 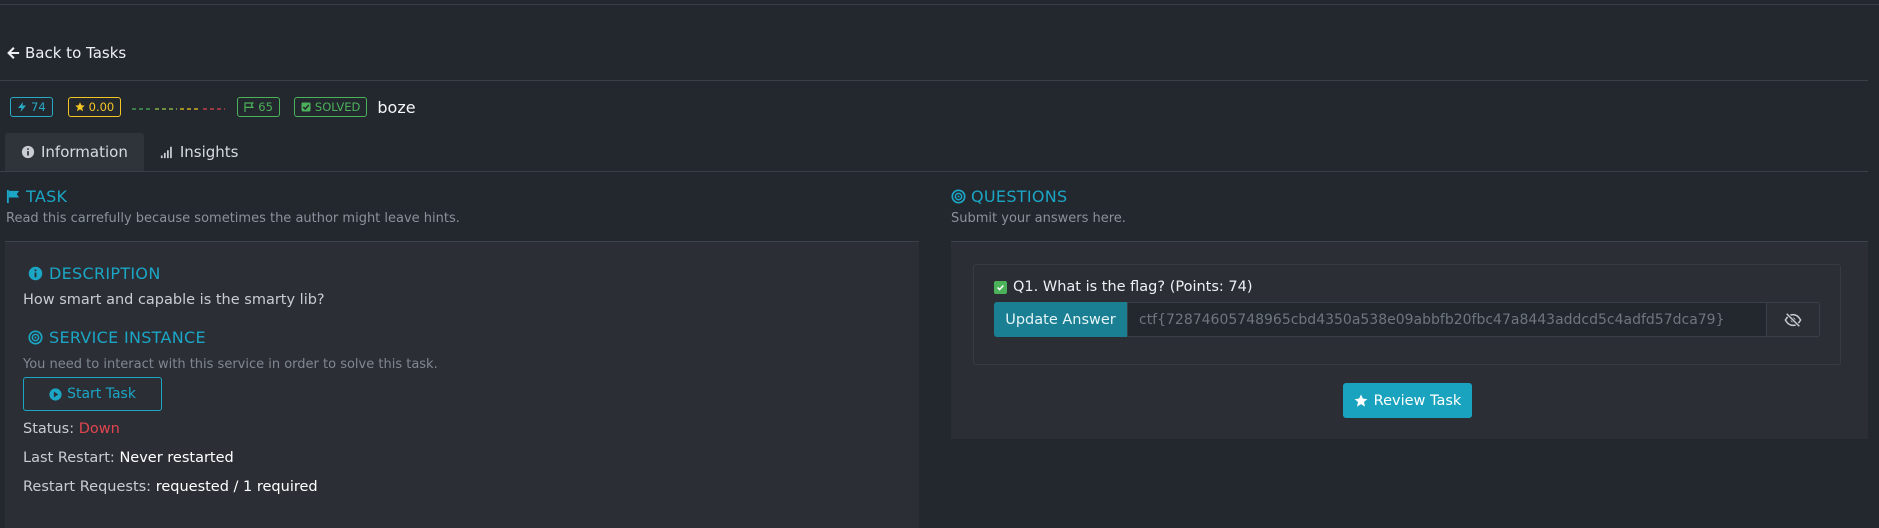 What do you see at coordinates (22, 107) in the screenshot?
I see `bolt-icon` at bounding box center [22, 107].